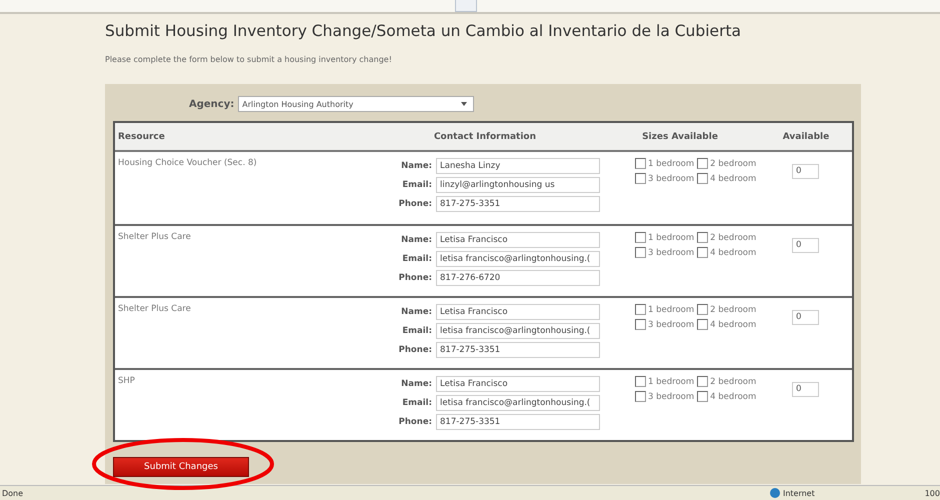 This screenshot has width=940, height=500. I want to click on resource-name: SHP, so click(126, 381).